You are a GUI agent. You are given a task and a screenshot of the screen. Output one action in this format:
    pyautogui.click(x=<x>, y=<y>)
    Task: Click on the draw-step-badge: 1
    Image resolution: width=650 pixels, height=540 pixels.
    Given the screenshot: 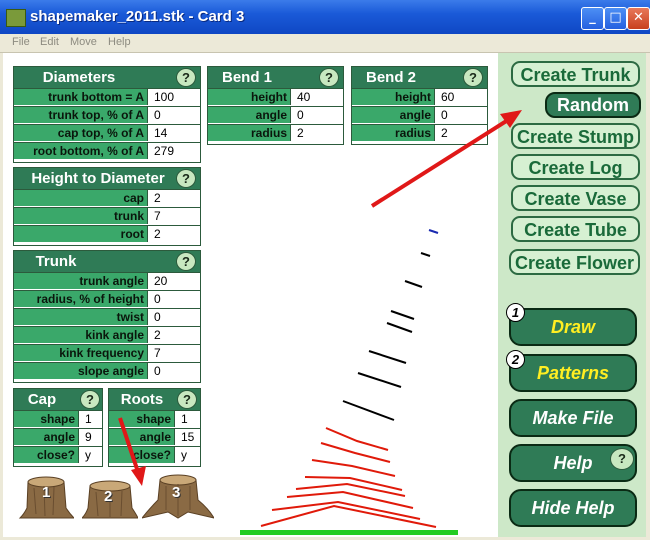 What is the action you would take?
    pyautogui.click(x=515, y=312)
    